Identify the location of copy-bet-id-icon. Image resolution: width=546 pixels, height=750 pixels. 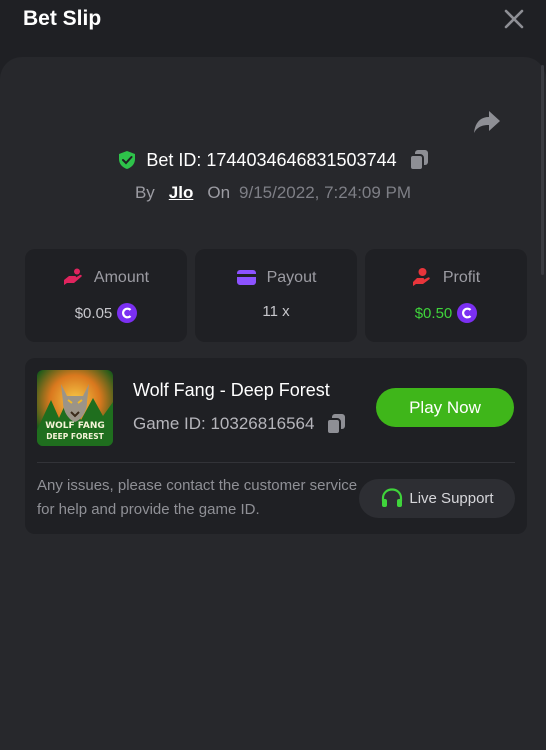
(418, 160).